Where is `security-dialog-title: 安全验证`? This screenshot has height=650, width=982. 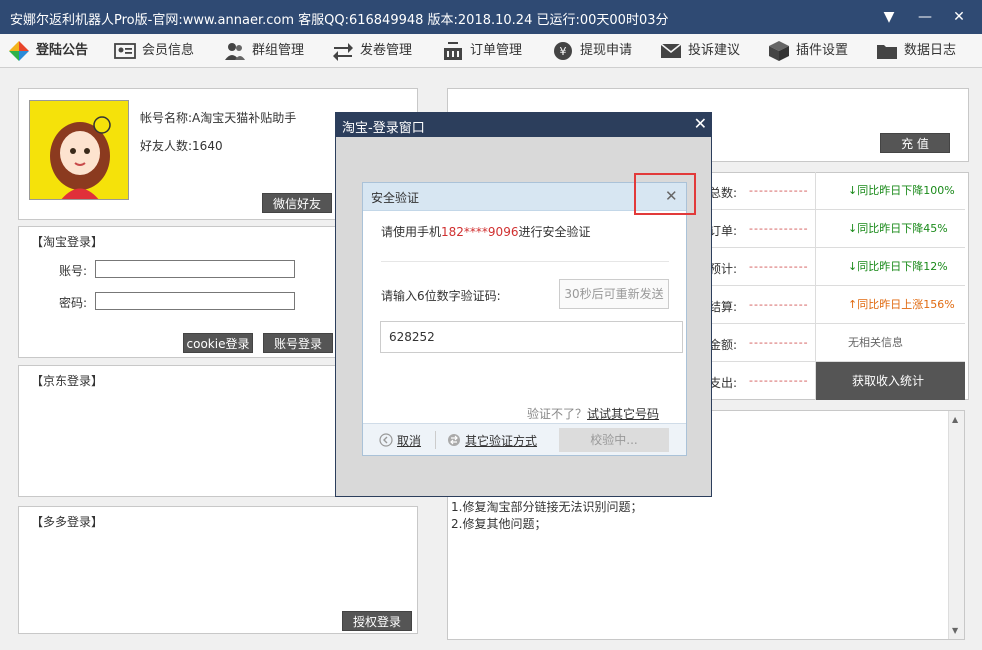 security-dialog-title: 安全验证 is located at coordinates (395, 198).